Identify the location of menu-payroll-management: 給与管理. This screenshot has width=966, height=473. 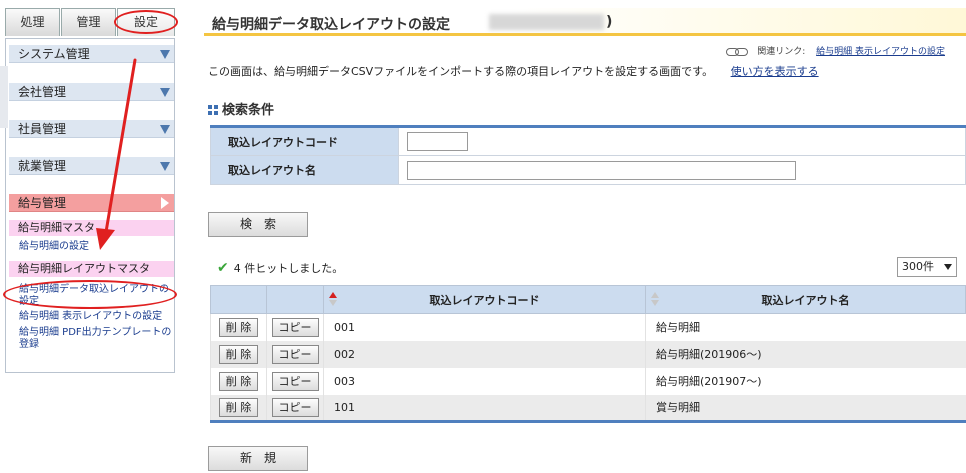
(91, 203).